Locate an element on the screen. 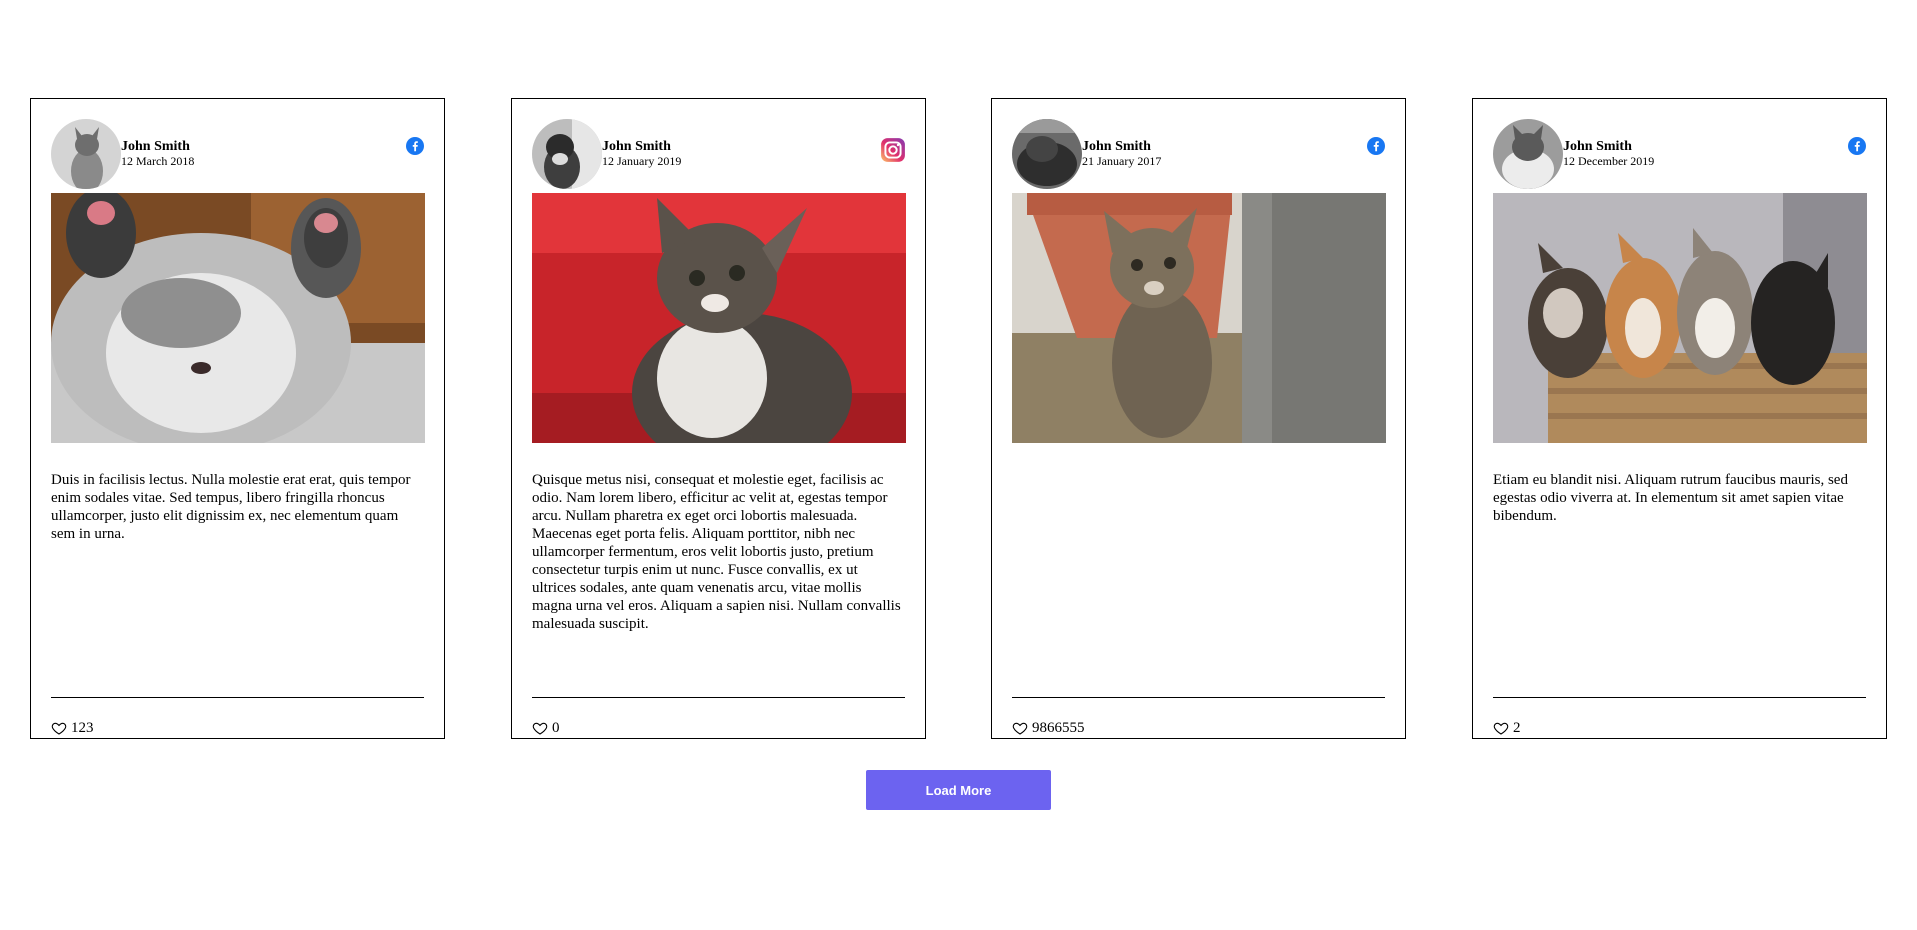 The height and width of the screenshot is (930, 1917). author-info: John Smith 12 January 2019 is located at coordinates (641, 154).